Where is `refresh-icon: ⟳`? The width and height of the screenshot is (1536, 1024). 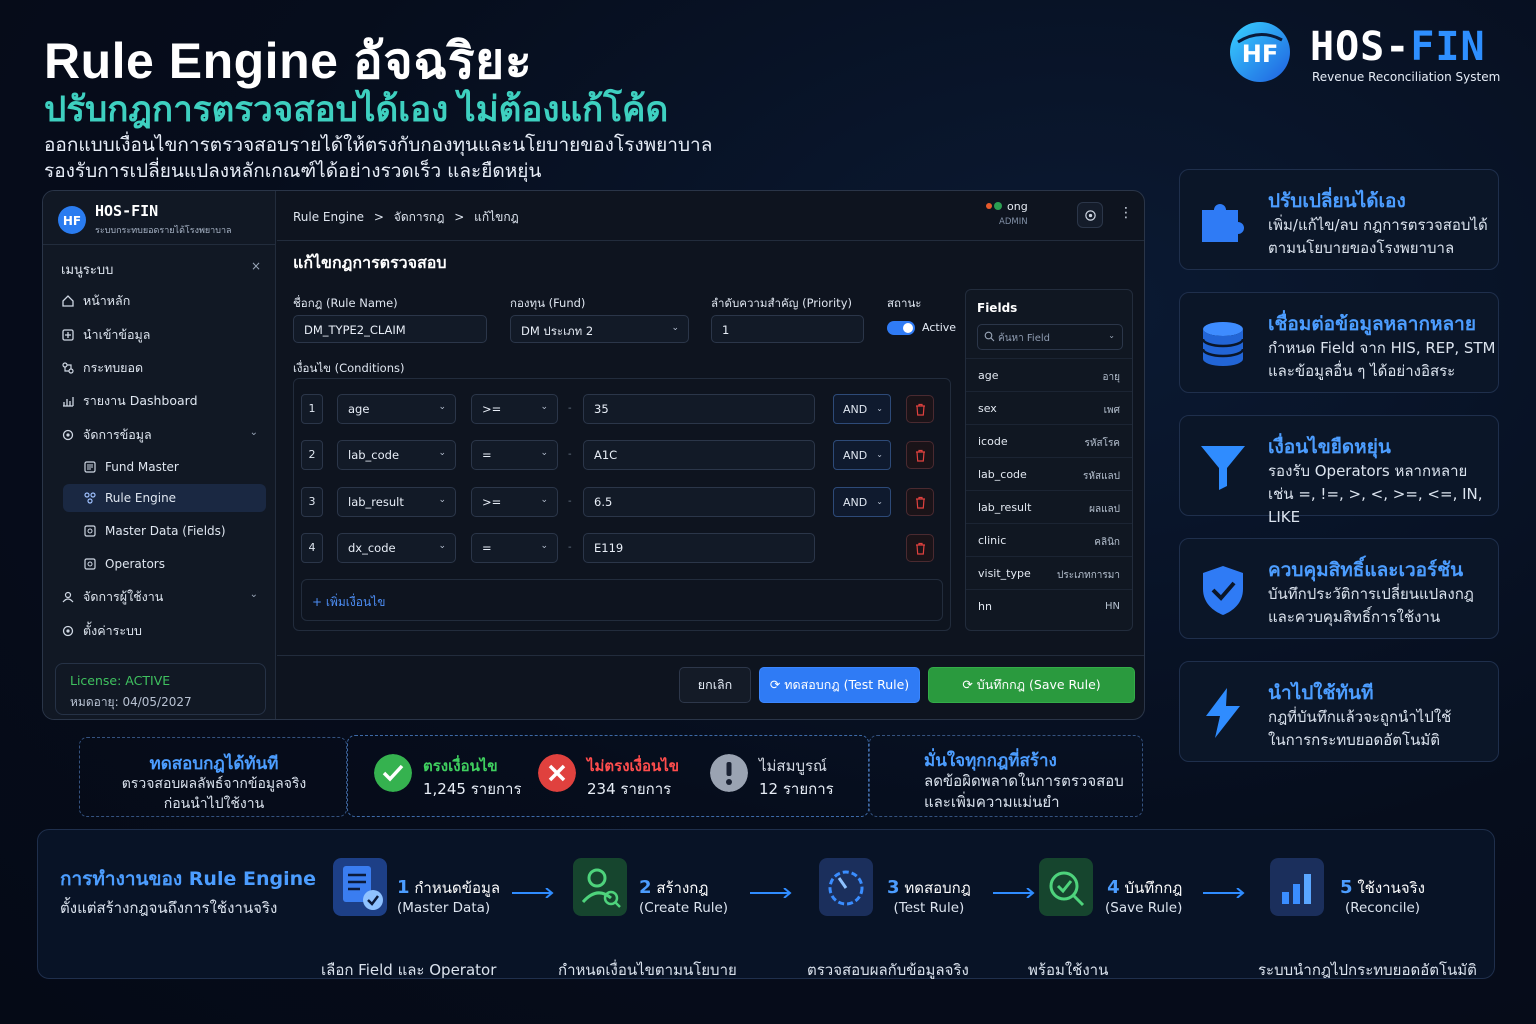
refresh-icon: ⟳ is located at coordinates (969, 684).